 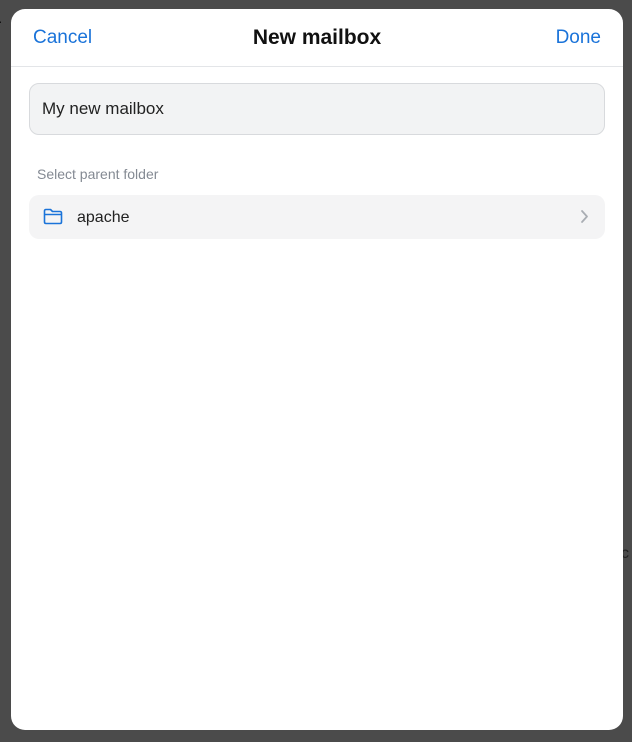 I want to click on parent-folder-label: Select parent folder, so click(x=98, y=174).